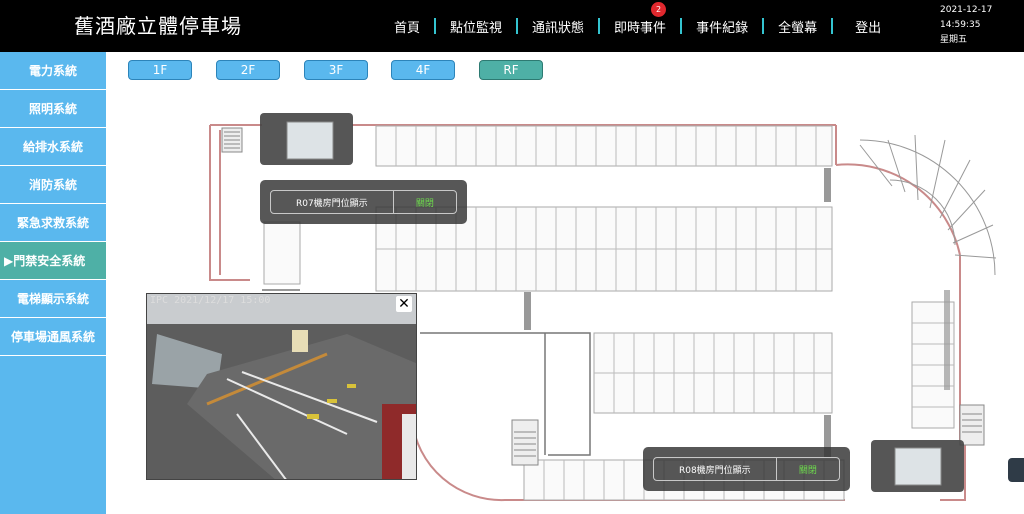 The image size is (1024, 514). I want to click on sidebar-item-lighting: 照明系統, so click(53, 109).